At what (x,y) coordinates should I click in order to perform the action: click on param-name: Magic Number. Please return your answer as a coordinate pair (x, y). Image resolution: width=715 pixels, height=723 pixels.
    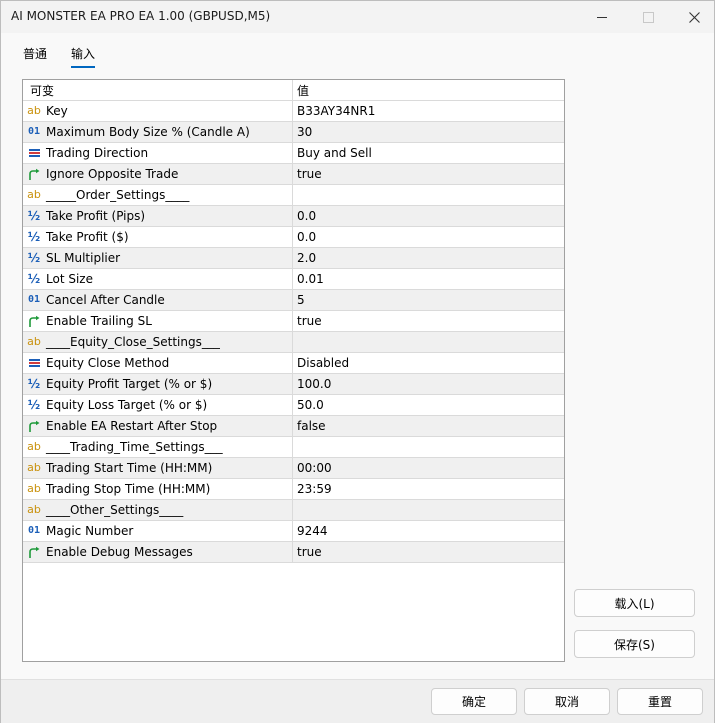
    Looking at the image, I should click on (90, 531).